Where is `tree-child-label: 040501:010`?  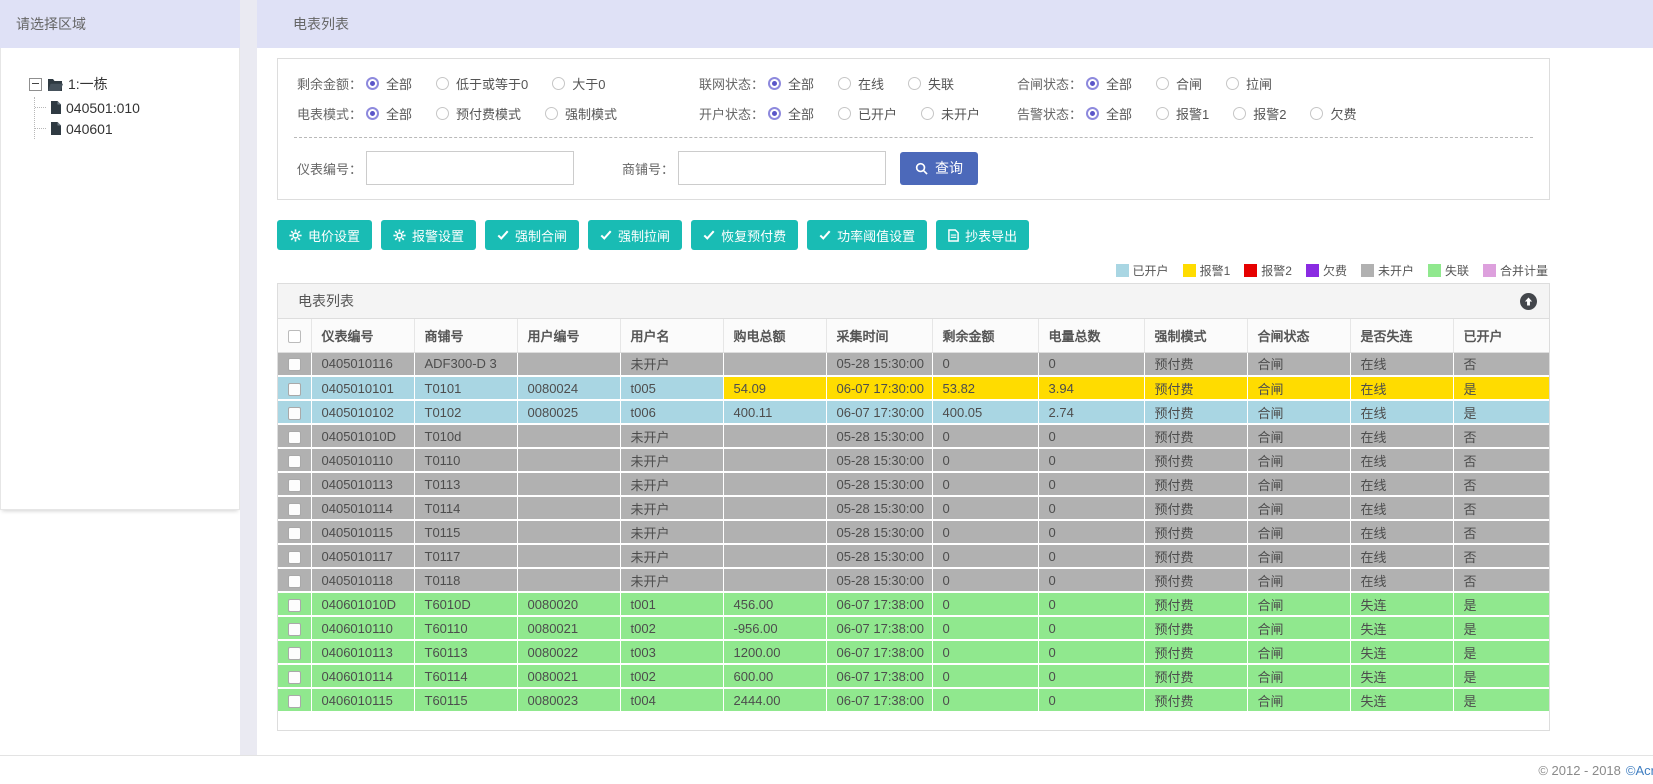
tree-child-label: 040501:010 is located at coordinates (103, 108).